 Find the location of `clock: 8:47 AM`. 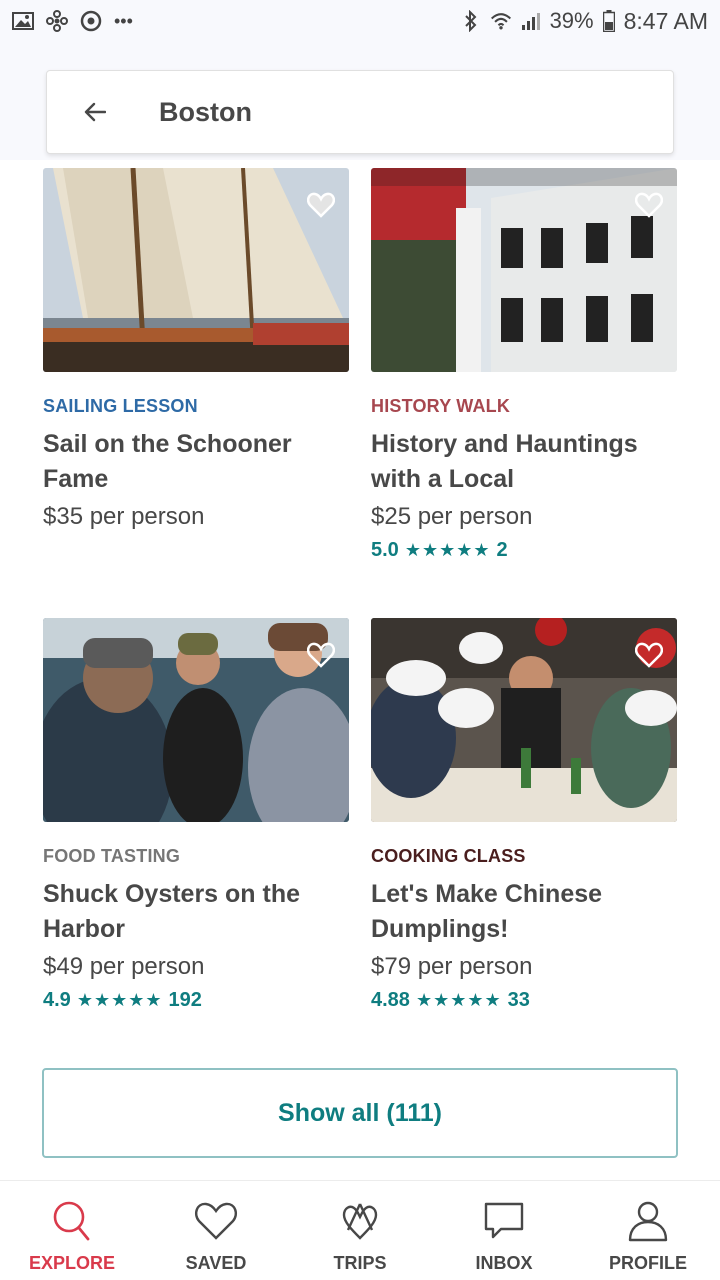

clock: 8:47 AM is located at coordinates (665, 20).